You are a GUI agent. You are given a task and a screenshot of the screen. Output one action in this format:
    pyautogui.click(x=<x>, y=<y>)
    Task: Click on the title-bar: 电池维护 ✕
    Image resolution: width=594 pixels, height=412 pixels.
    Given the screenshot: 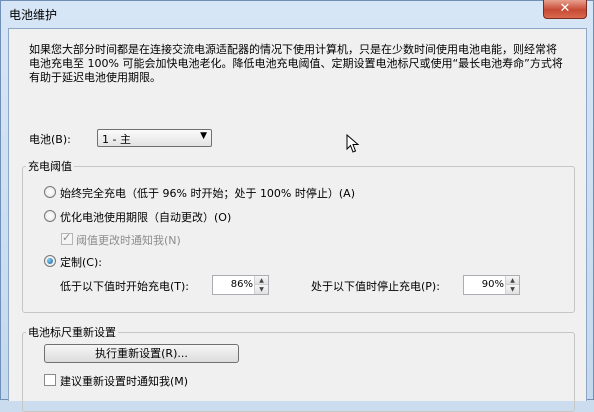 What is the action you would take?
    pyautogui.click(x=297, y=13)
    